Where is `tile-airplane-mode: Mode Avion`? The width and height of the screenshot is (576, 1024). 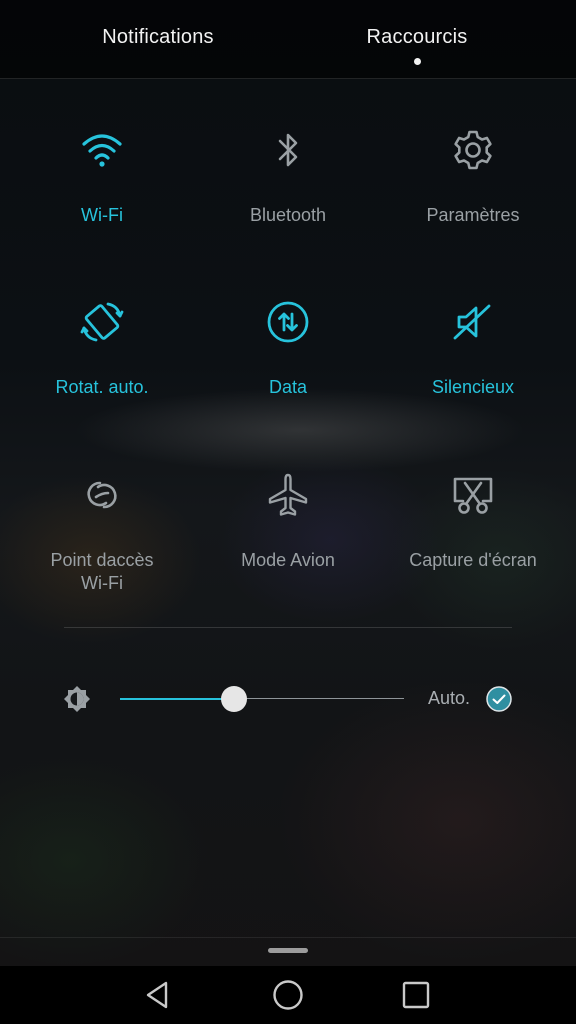 tile-airplane-mode: Mode Avion is located at coordinates (288, 521).